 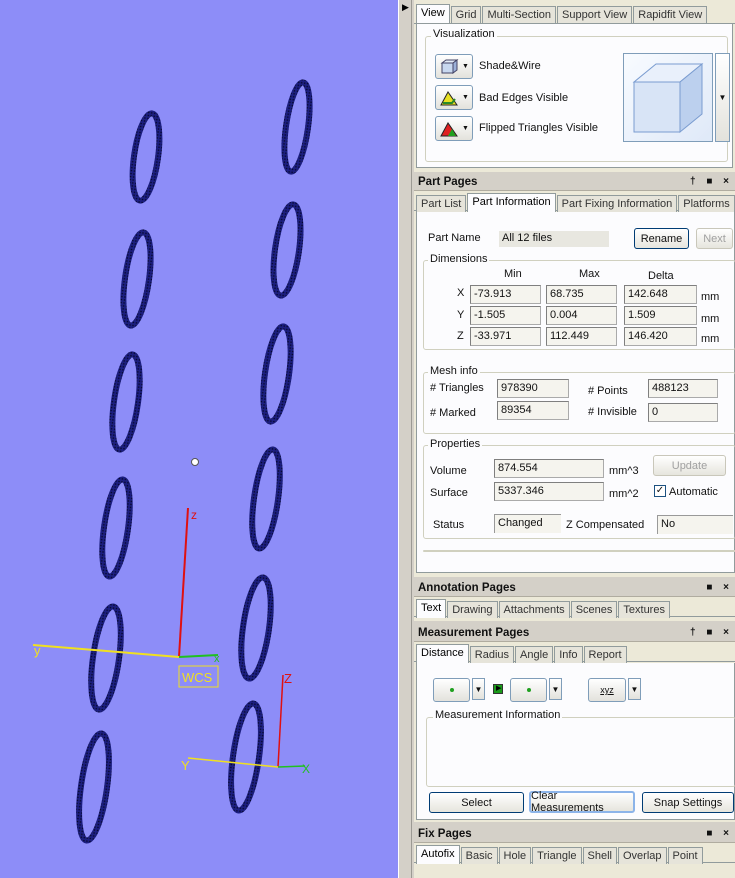 I want to click on fix-pages-header: Fix Pages ■ ×, so click(x=574, y=835).